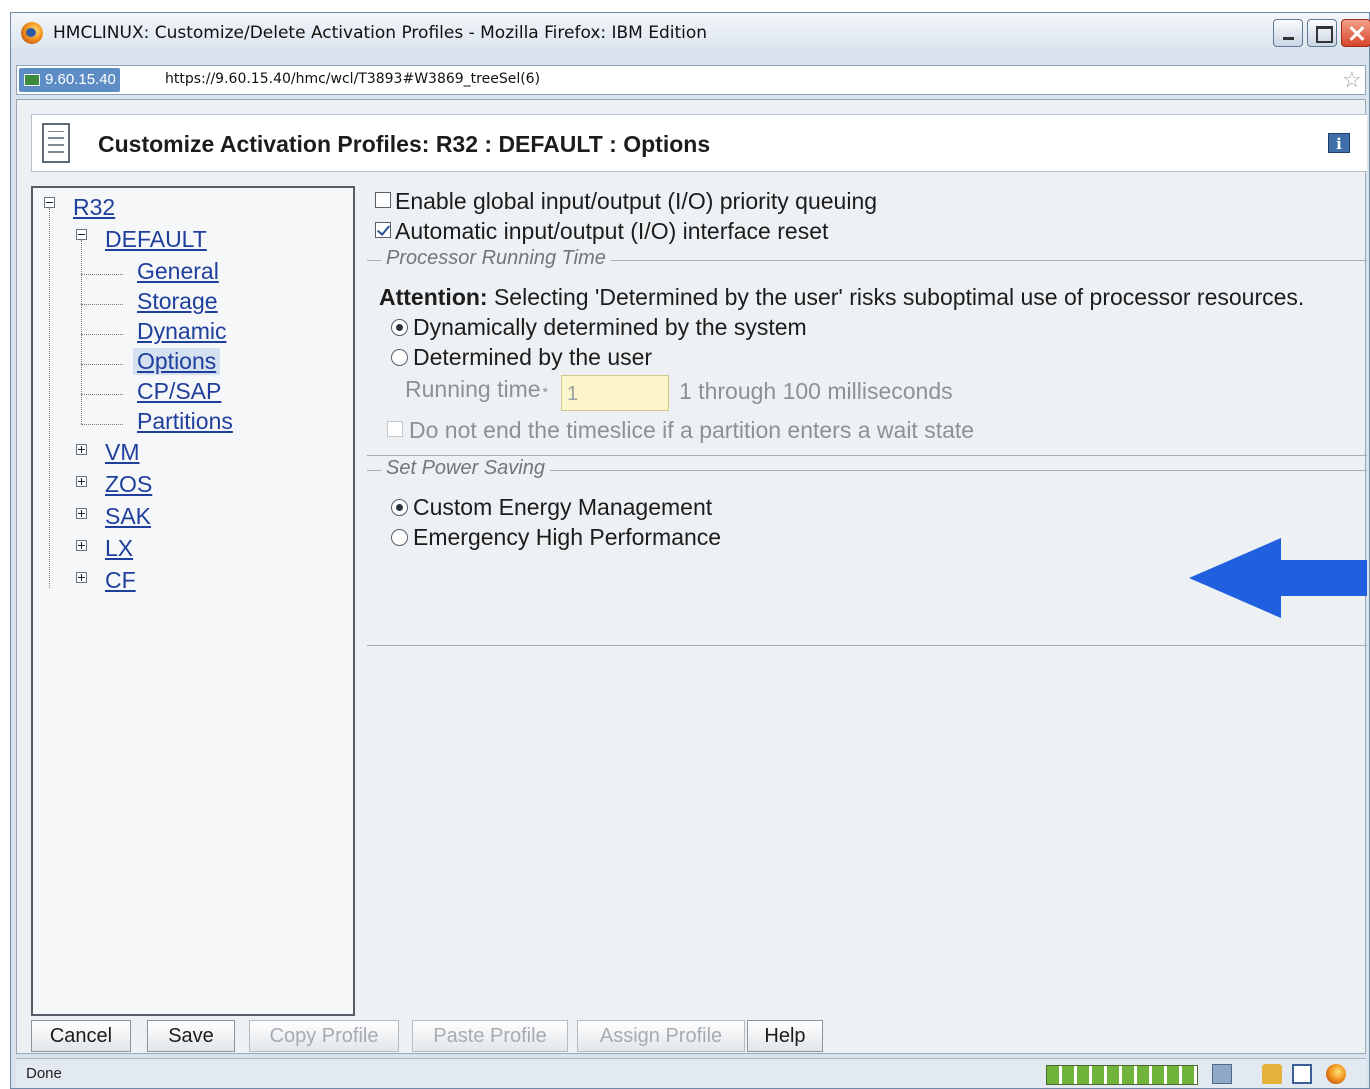  Describe the element at coordinates (179, 391) in the screenshot. I see `tree-node-cpsap: CP/SAP` at that location.